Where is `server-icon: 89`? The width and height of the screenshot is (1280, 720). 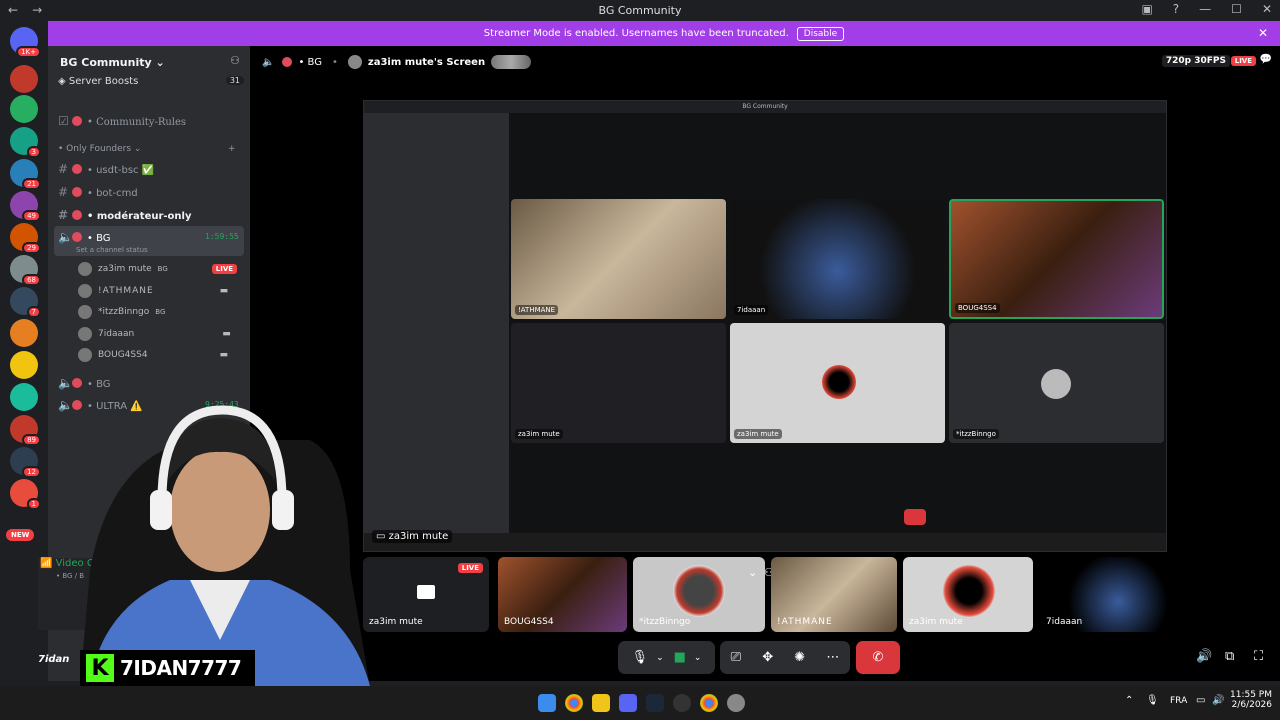
server-icon: 89 is located at coordinates (25, 430).